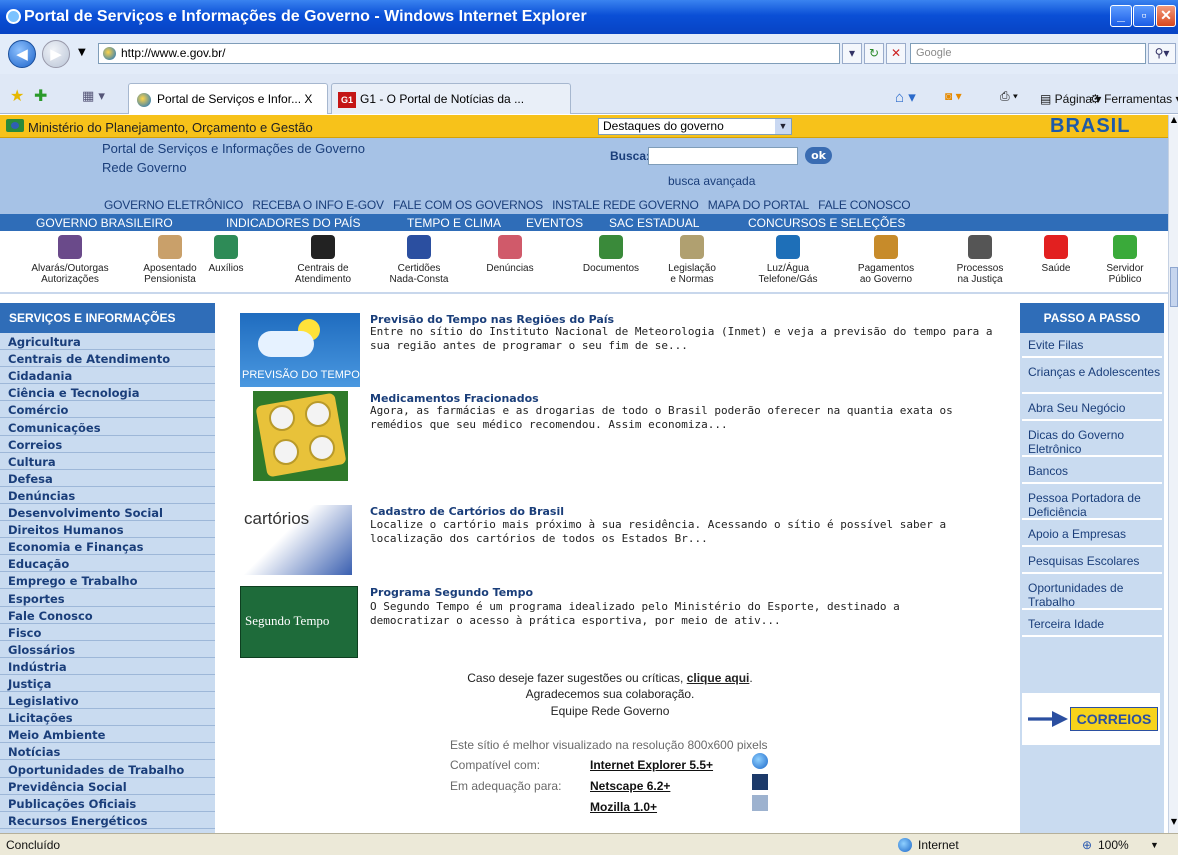 This screenshot has height=855, width=1178. What do you see at coordinates (1144, 16) in the screenshot?
I see `maximize-button: ▫` at bounding box center [1144, 16].